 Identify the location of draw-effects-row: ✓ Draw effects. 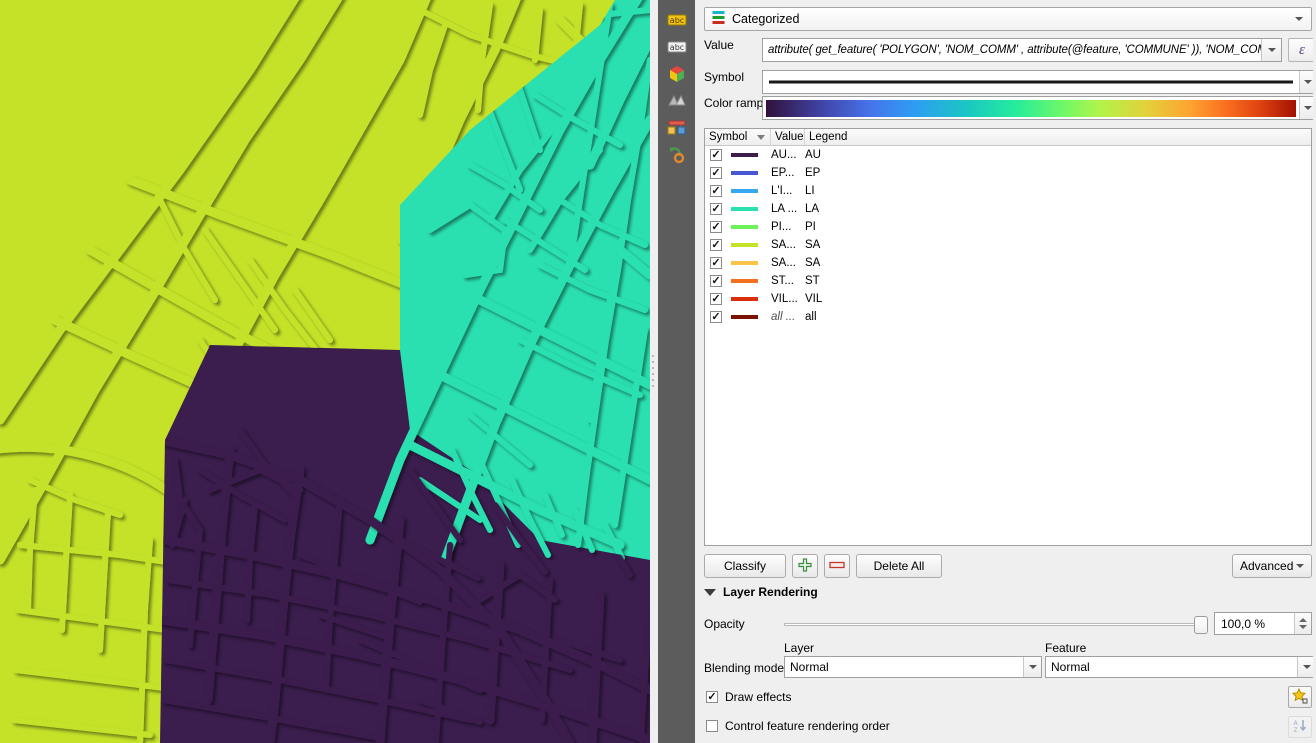
(748, 697).